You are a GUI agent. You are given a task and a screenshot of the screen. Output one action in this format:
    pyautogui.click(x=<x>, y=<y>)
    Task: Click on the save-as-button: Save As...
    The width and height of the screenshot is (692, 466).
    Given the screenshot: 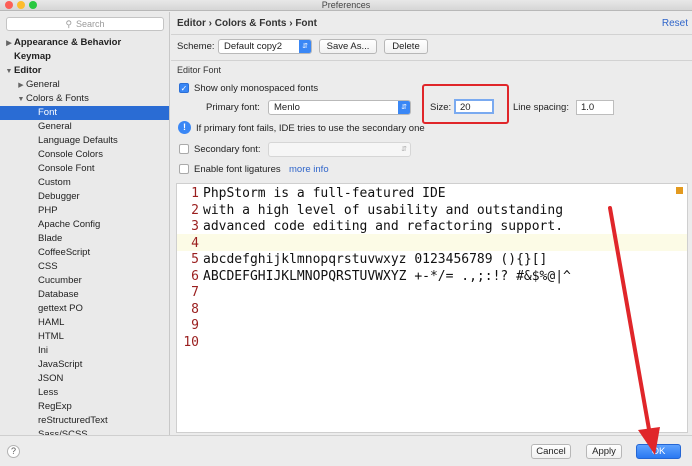 What is the action you would take?
    pyautogui.click(x=348, y=46)
    